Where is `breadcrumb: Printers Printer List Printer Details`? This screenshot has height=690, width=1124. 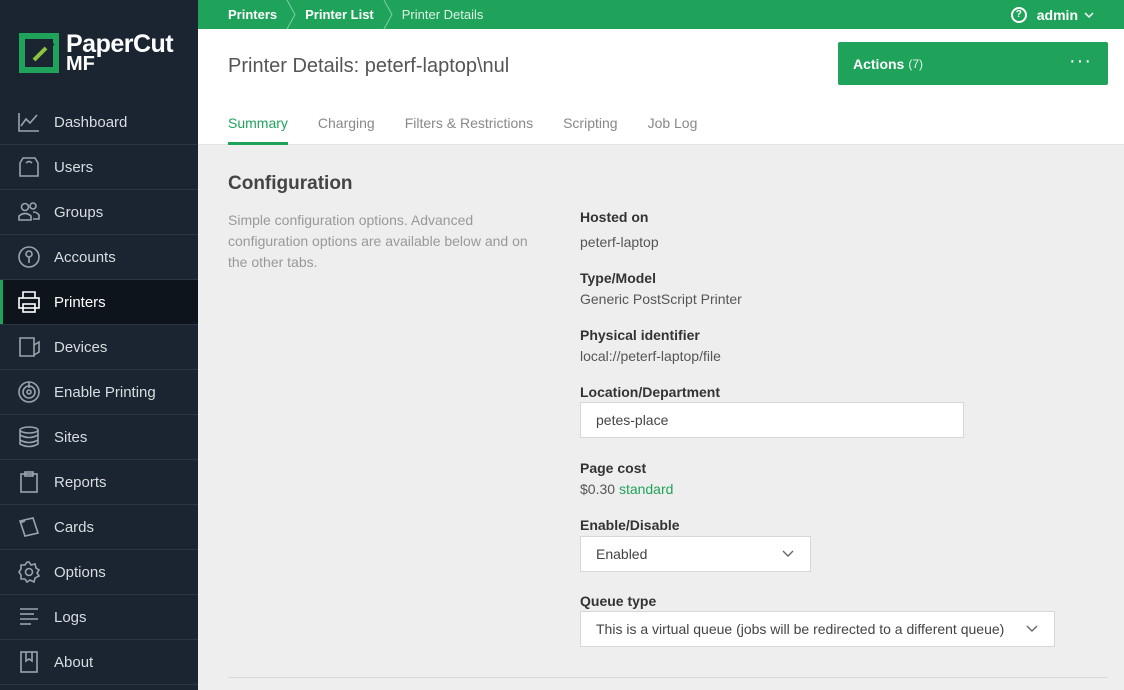 breadcrumb: Printers Printer List Printer Details is located at coordinates (355, 14).